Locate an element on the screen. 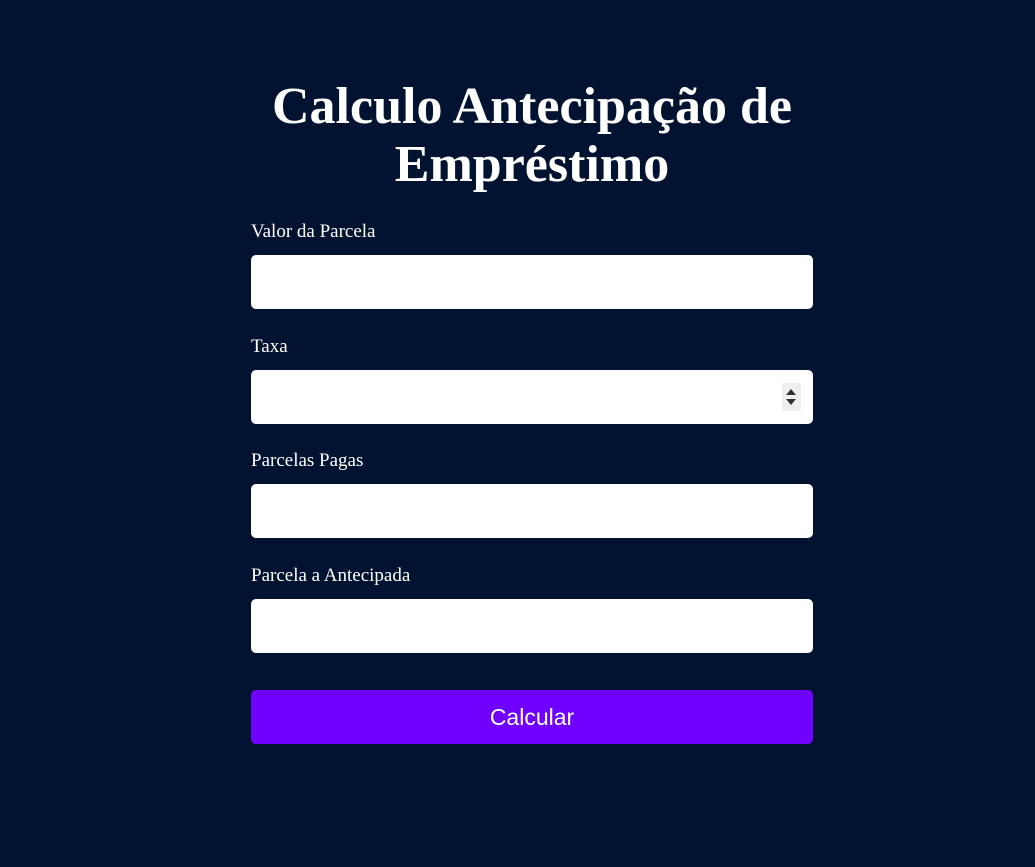  number-stepper is located at coordinates (791, 397).